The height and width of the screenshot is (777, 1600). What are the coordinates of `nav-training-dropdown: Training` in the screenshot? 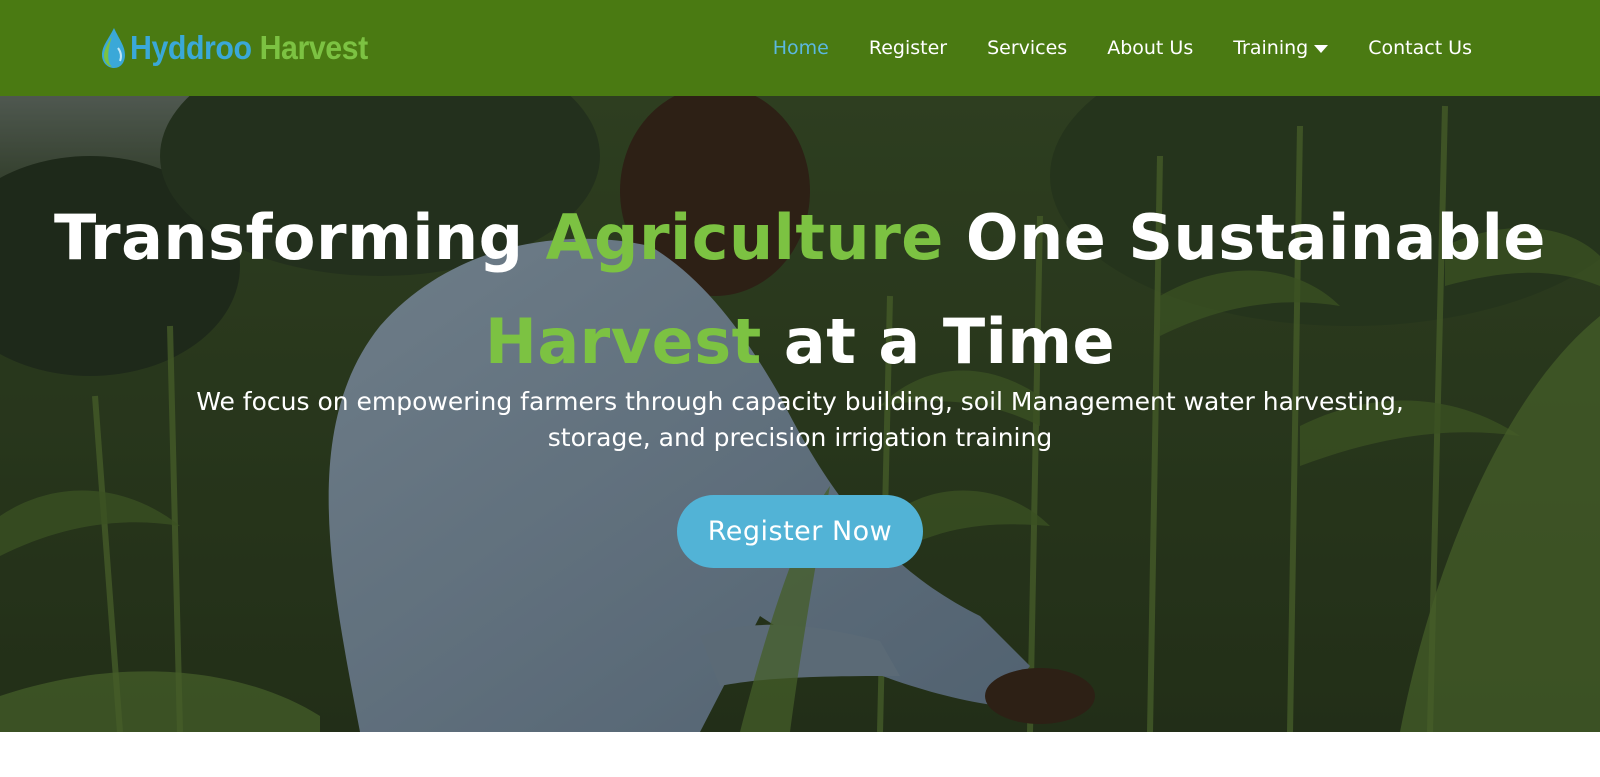 It's located at (1281, 48).